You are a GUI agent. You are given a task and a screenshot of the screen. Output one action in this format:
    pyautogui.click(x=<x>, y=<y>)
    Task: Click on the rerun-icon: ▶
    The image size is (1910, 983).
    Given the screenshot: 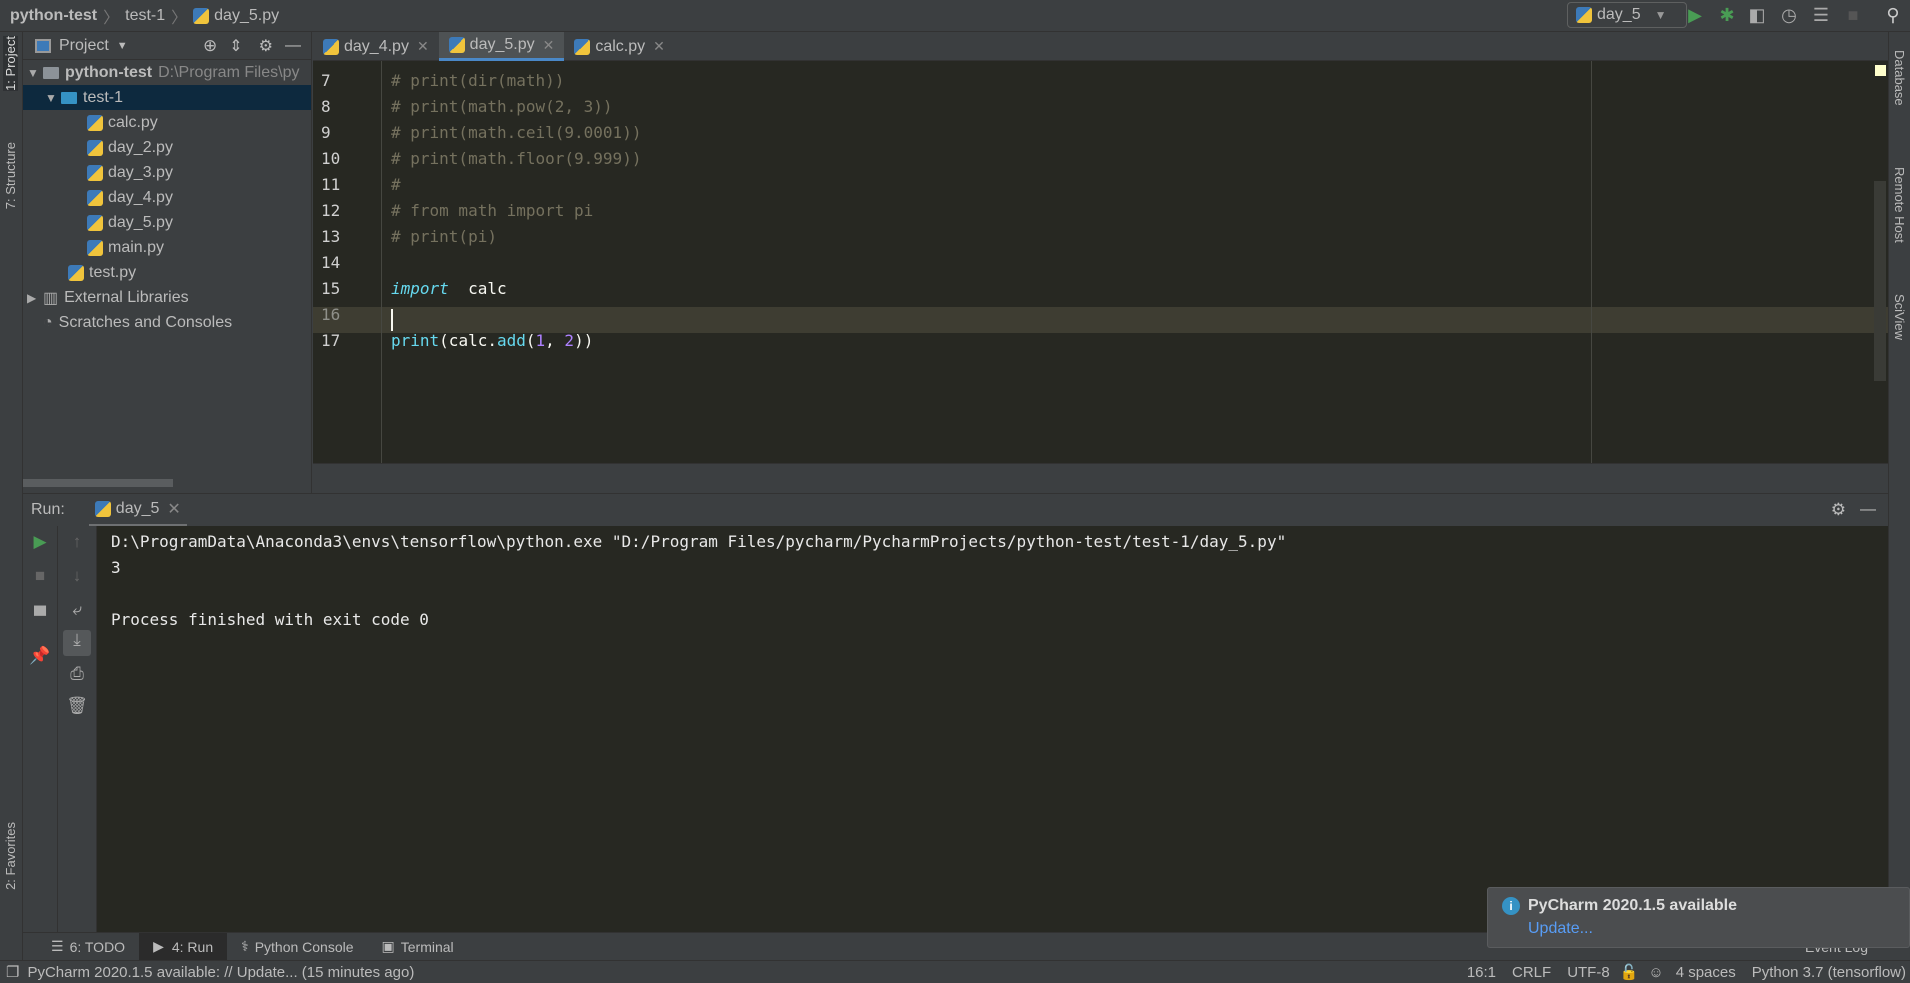 What is the action you would take?
    pyautogui.click(x=40, y=542)
    